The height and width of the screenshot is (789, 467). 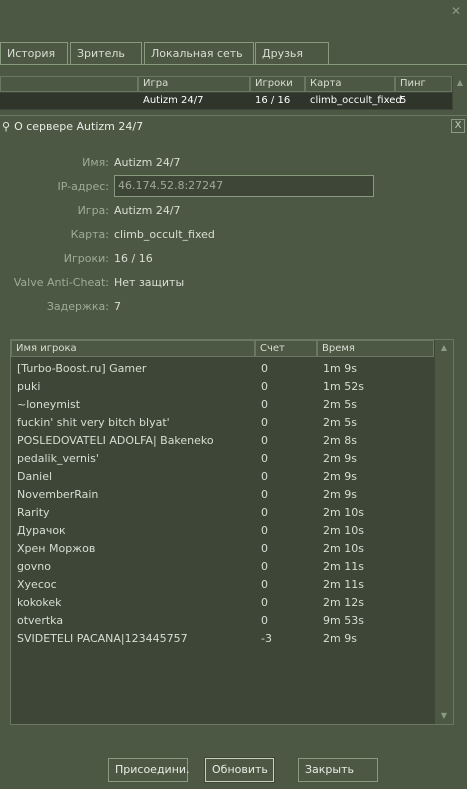 I want to click on tab-lan: Локальная сеть, so click(x=199, y=53).